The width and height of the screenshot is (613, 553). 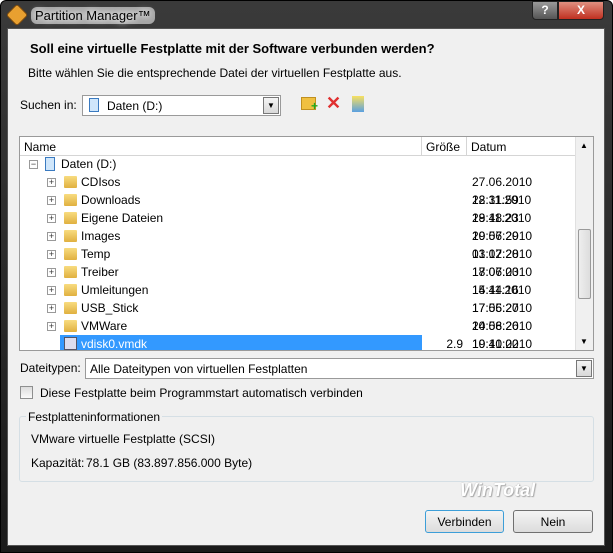 What do you see at coordinates (100, 272) in the screenshot?
I see `folder-name: Treiber` at bounding box center [100, 272].